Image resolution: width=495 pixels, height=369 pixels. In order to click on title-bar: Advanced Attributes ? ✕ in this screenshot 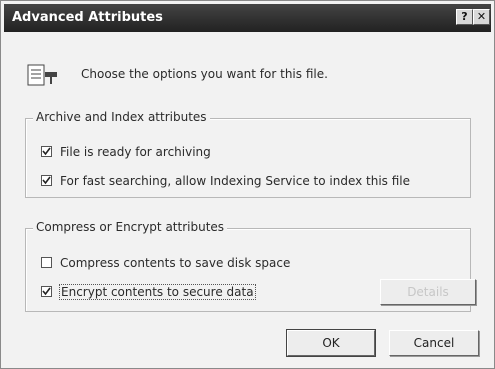, I will do `click(247, 18)`.